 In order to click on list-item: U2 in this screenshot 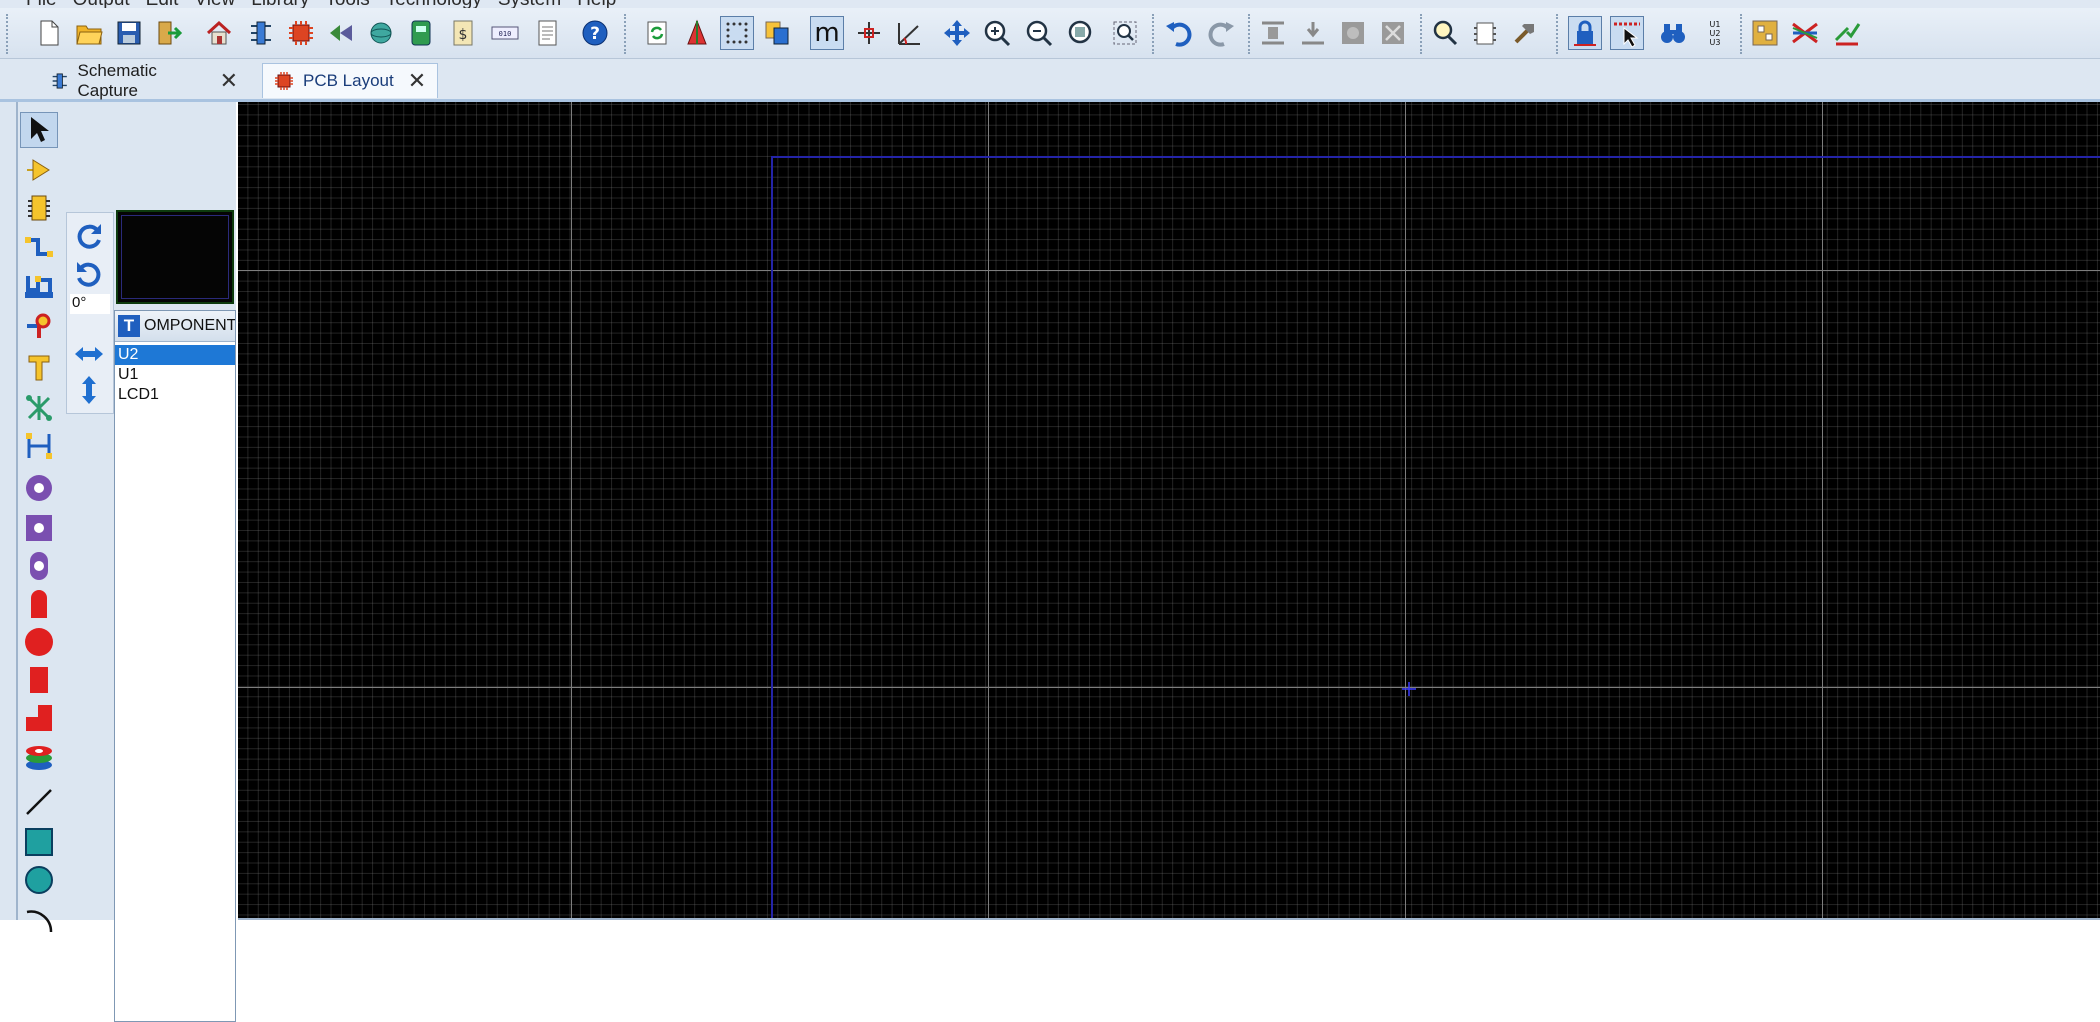, I will do `click(175, 355)`.